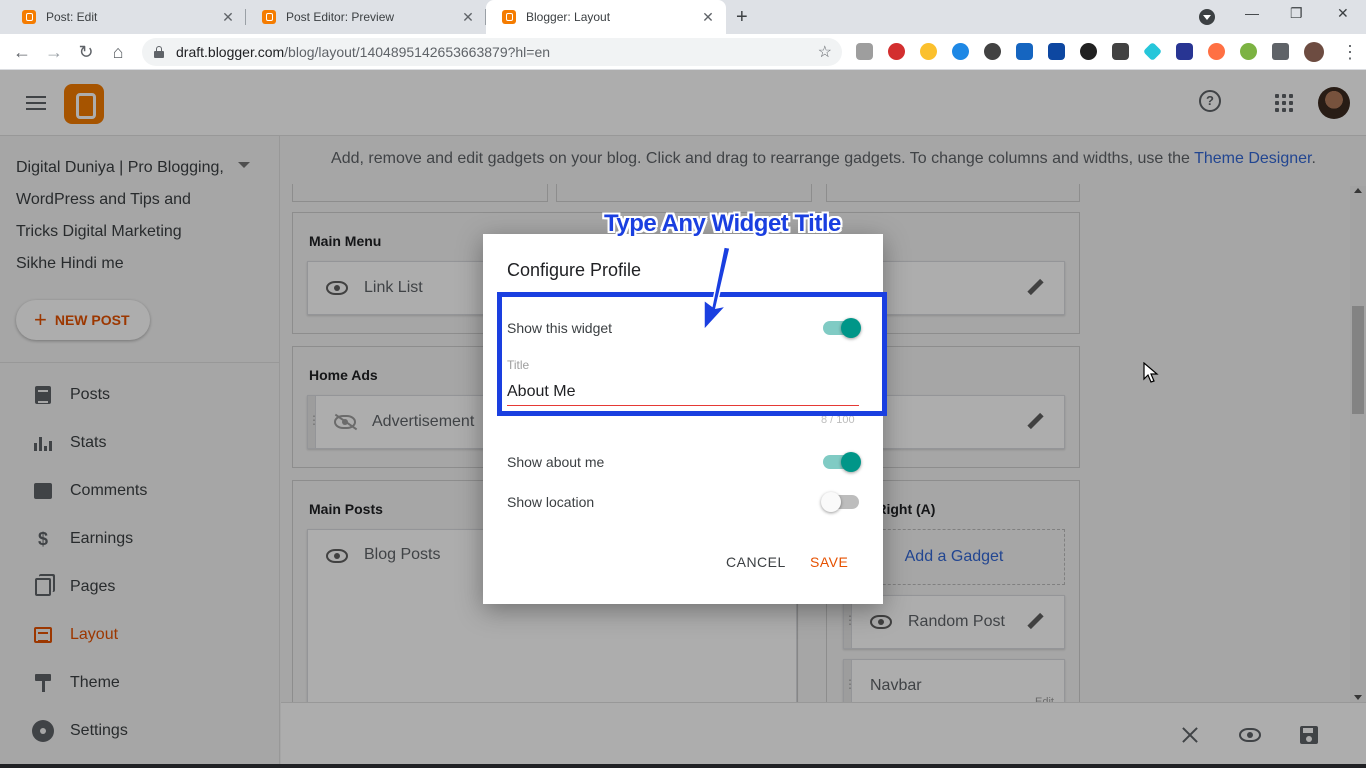  What do you see at coordinates (1252, 13) in the screenshot?
I see `minimize-icon: —` at bounding box center [1252, 13].